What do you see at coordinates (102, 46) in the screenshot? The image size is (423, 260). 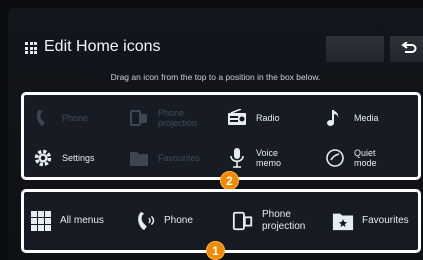 I see `page-title: Edit Home icons` at bounding box center [102, 46].